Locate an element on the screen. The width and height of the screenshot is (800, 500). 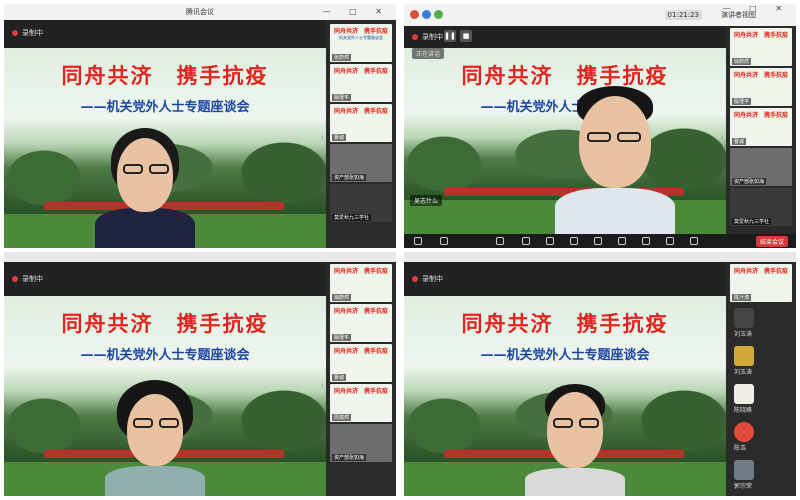
pause-recording-button: ❚❚ is located at coordinates (450, 36).